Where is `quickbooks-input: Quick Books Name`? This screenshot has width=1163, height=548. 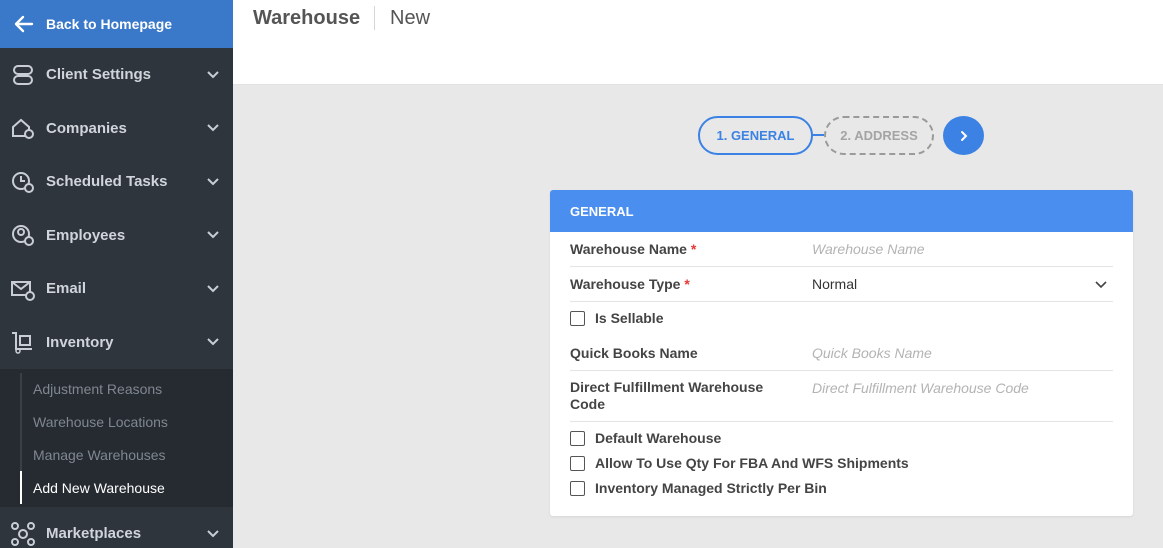
quickbooks-input: Quick Books Name is located at coordinates (872, 353).